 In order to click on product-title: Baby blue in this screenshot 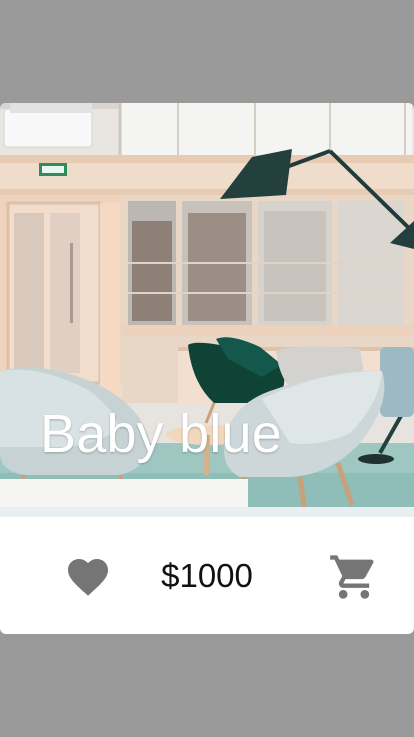, I will do `click(161, 434)`.